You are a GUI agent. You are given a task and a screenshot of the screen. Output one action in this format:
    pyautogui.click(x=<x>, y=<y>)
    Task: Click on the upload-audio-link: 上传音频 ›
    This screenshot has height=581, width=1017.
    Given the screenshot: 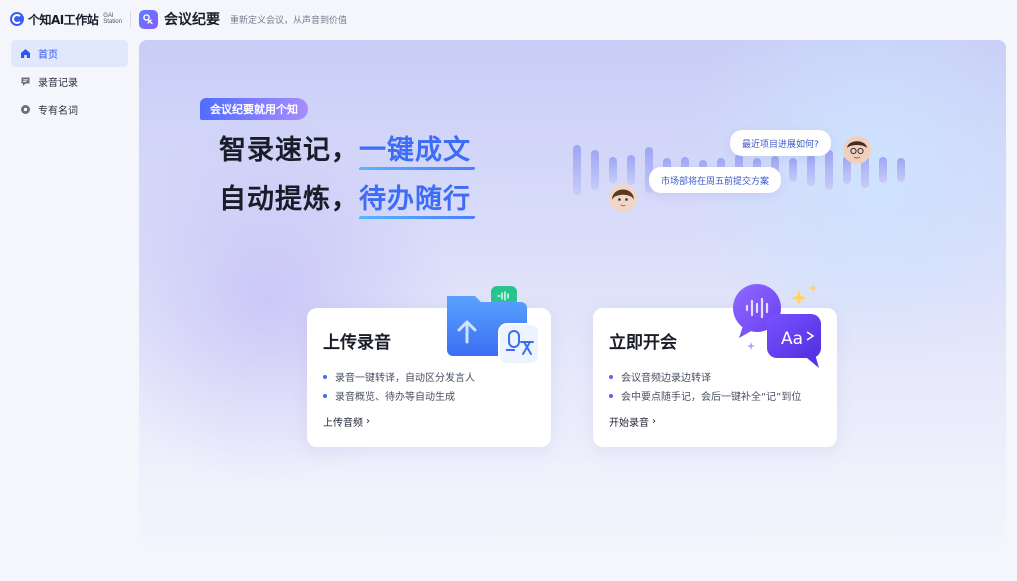 What is the action you would take?
    pyautogui.click(x=346, y=421)
    